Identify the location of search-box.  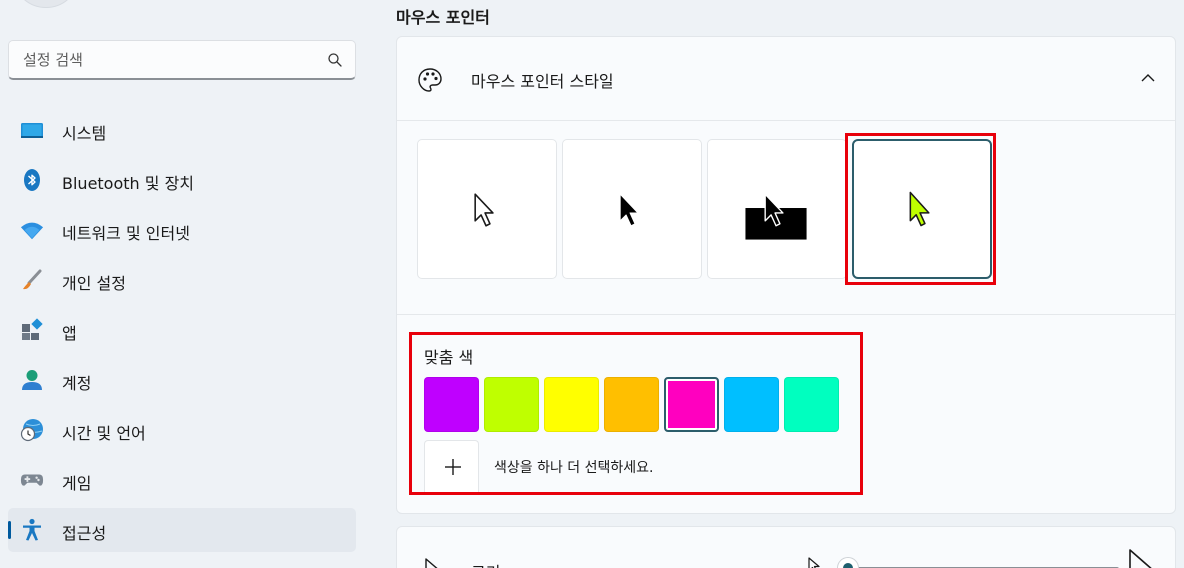
(182, 60).